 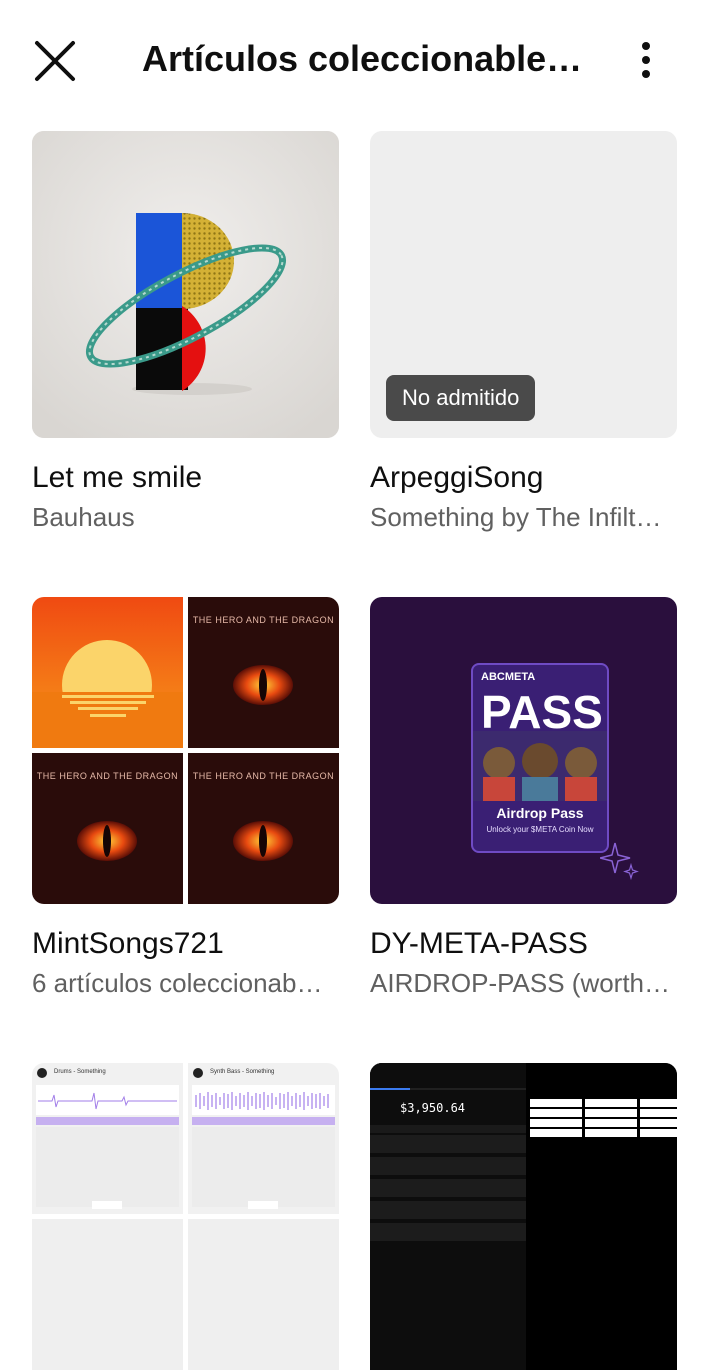 I want to click on apes-artwork, so click(x=540, y=766).